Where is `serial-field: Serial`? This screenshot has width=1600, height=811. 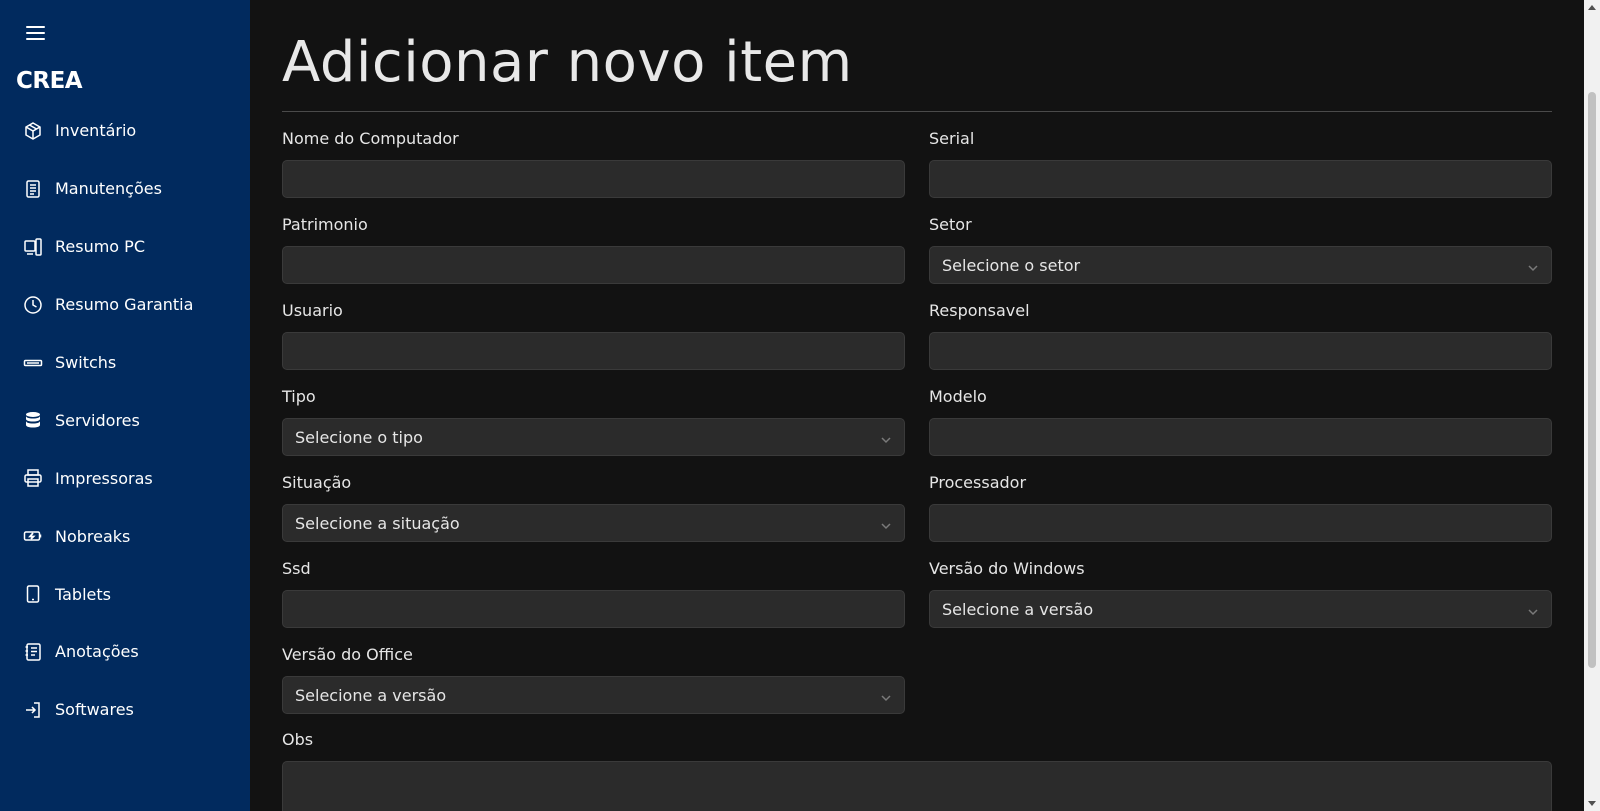 serial-field: Serial is located at coordinates (1240, 163).